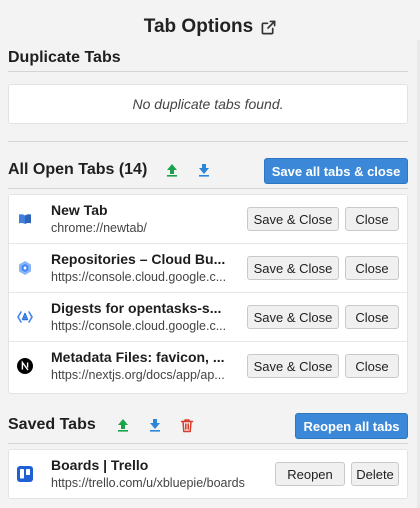  What do you see at coordinates (25, 474) in the screenshot?
I see `trello-icon` at bounding box center [25, 474].